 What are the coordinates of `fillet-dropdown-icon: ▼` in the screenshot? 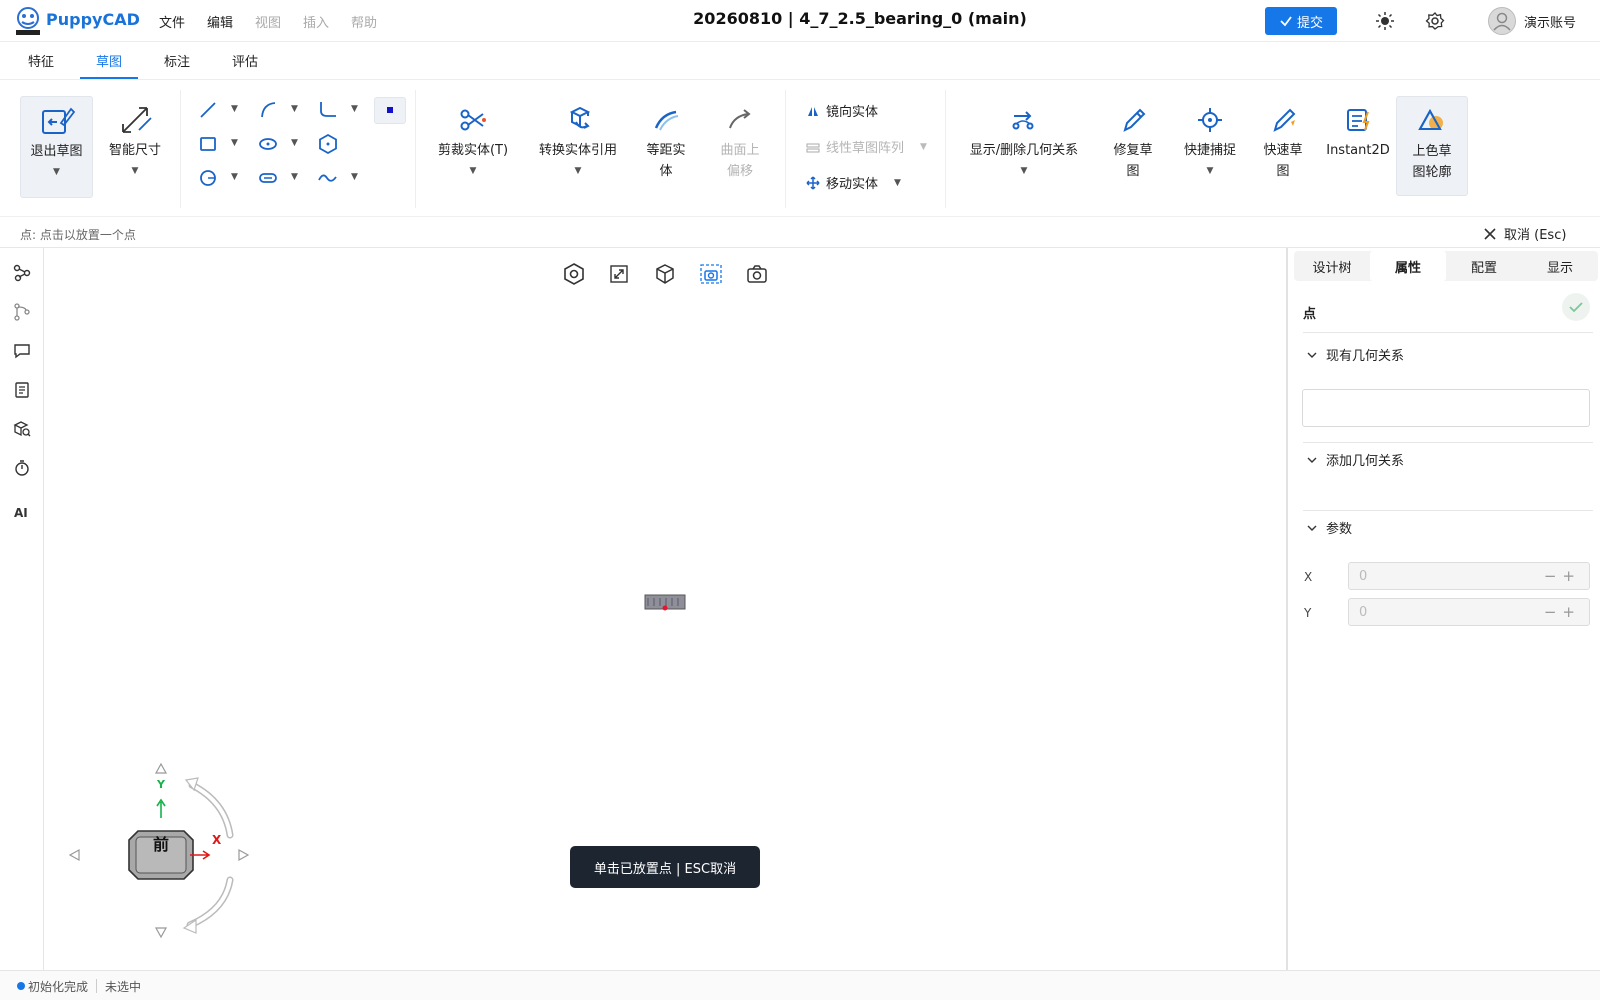 It's located at (354, 109).